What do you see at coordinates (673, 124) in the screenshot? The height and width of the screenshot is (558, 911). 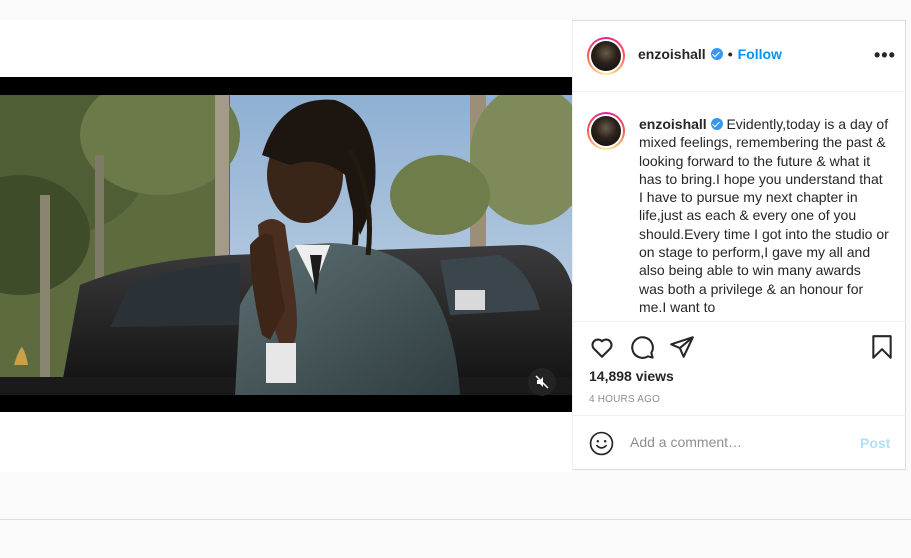 I see `caption-username: enzoishall` at bounding box center [673, 124].